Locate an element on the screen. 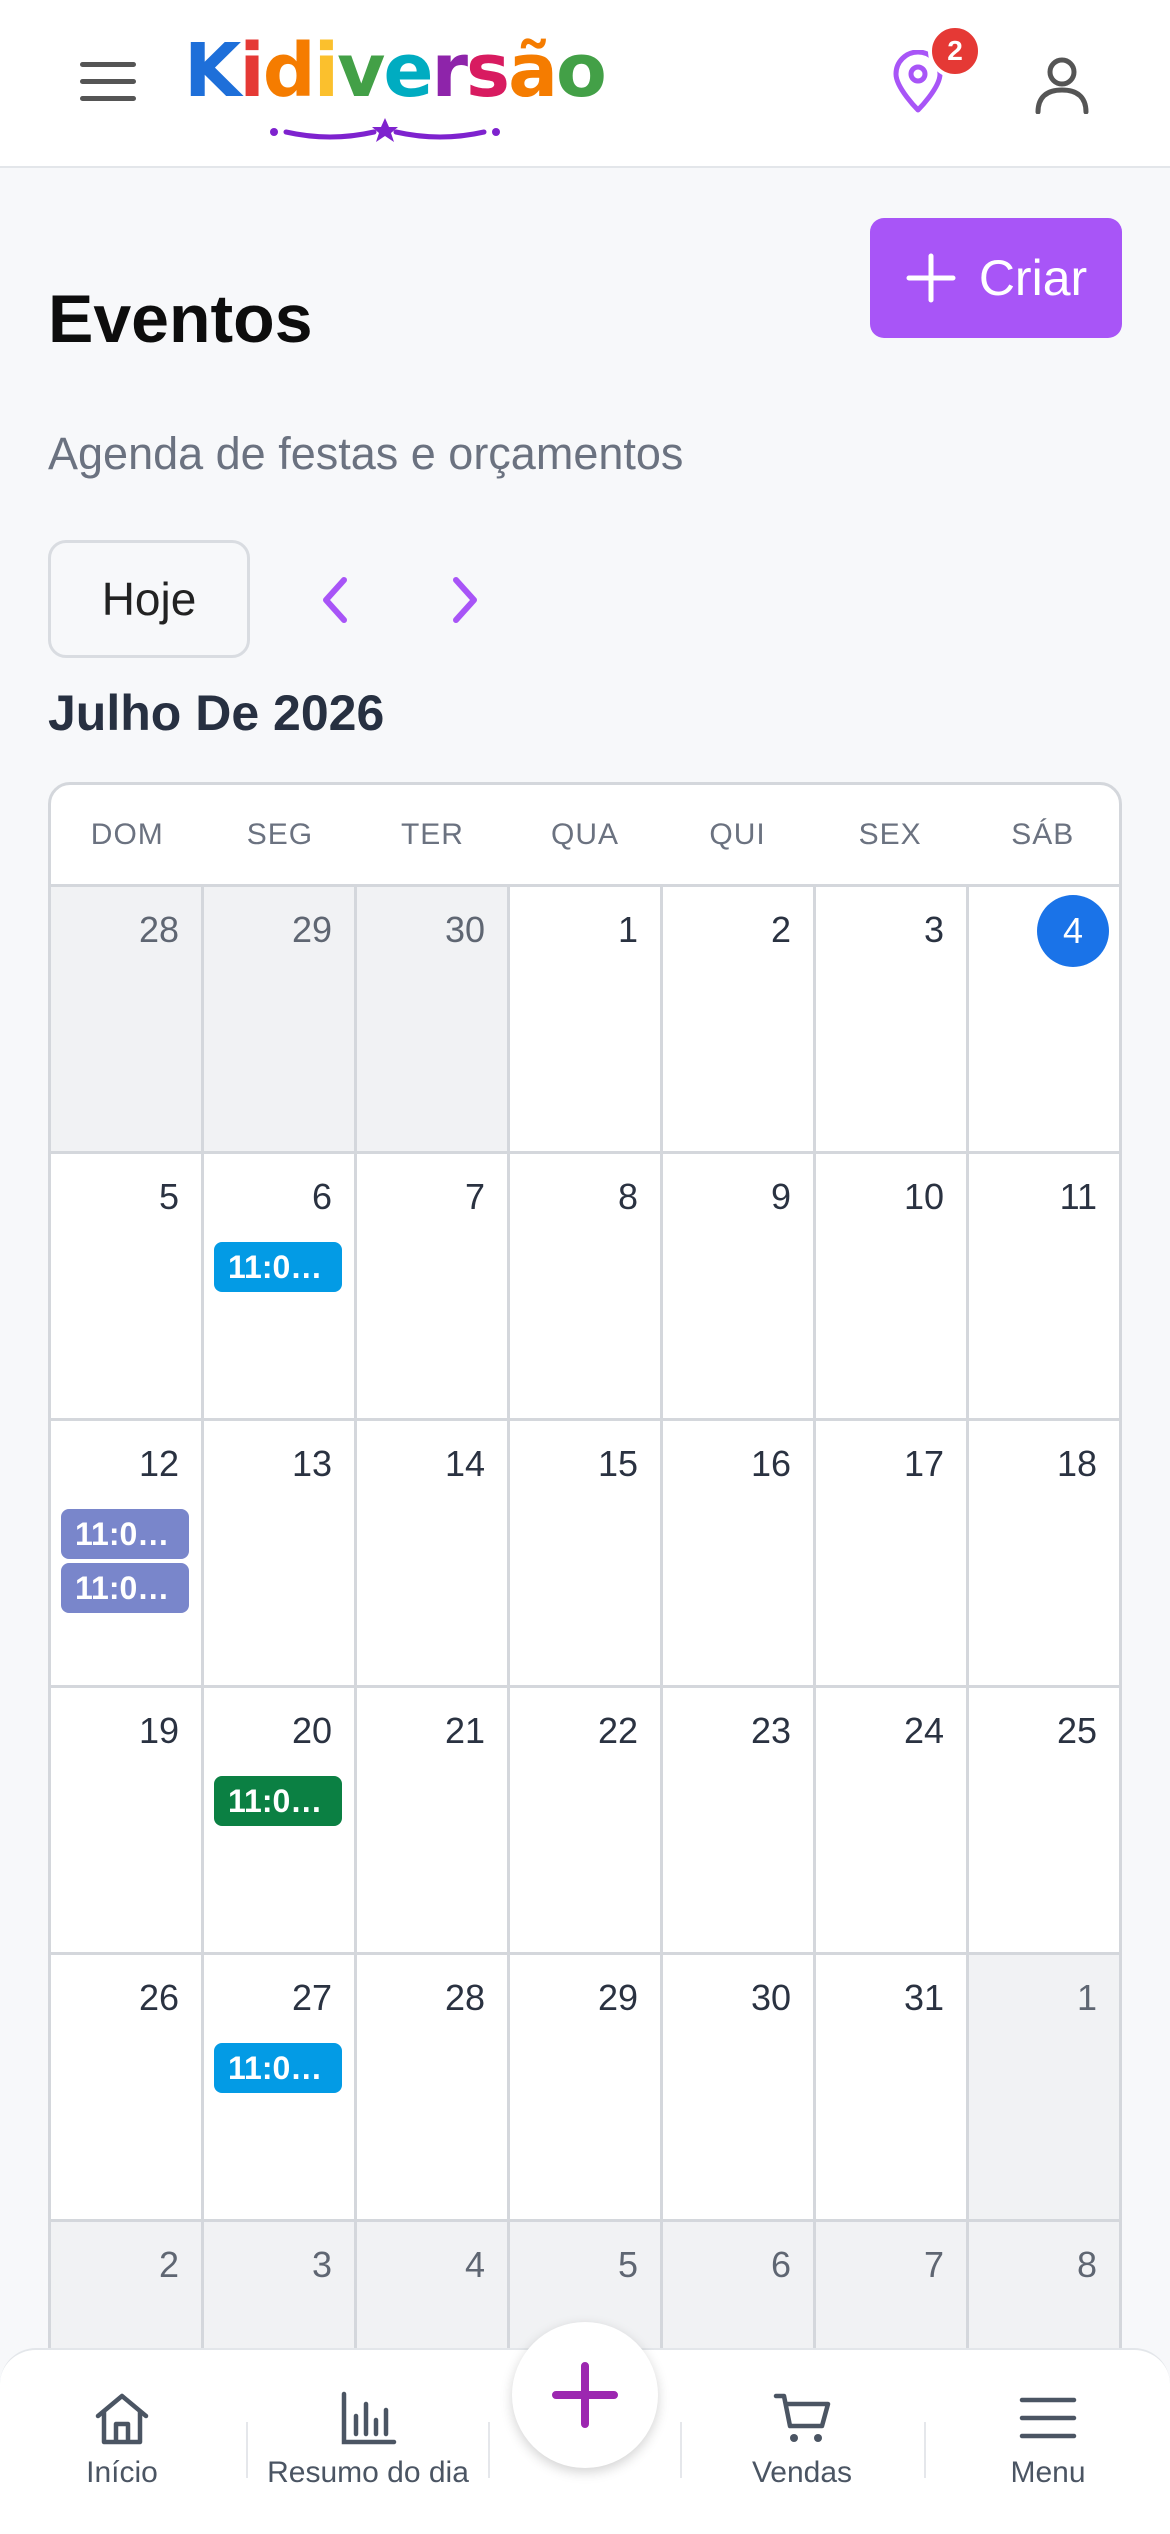 The width and height of the screenshot is (1170, 2534). date-number: 14 is located at coordinates (464, 1463).